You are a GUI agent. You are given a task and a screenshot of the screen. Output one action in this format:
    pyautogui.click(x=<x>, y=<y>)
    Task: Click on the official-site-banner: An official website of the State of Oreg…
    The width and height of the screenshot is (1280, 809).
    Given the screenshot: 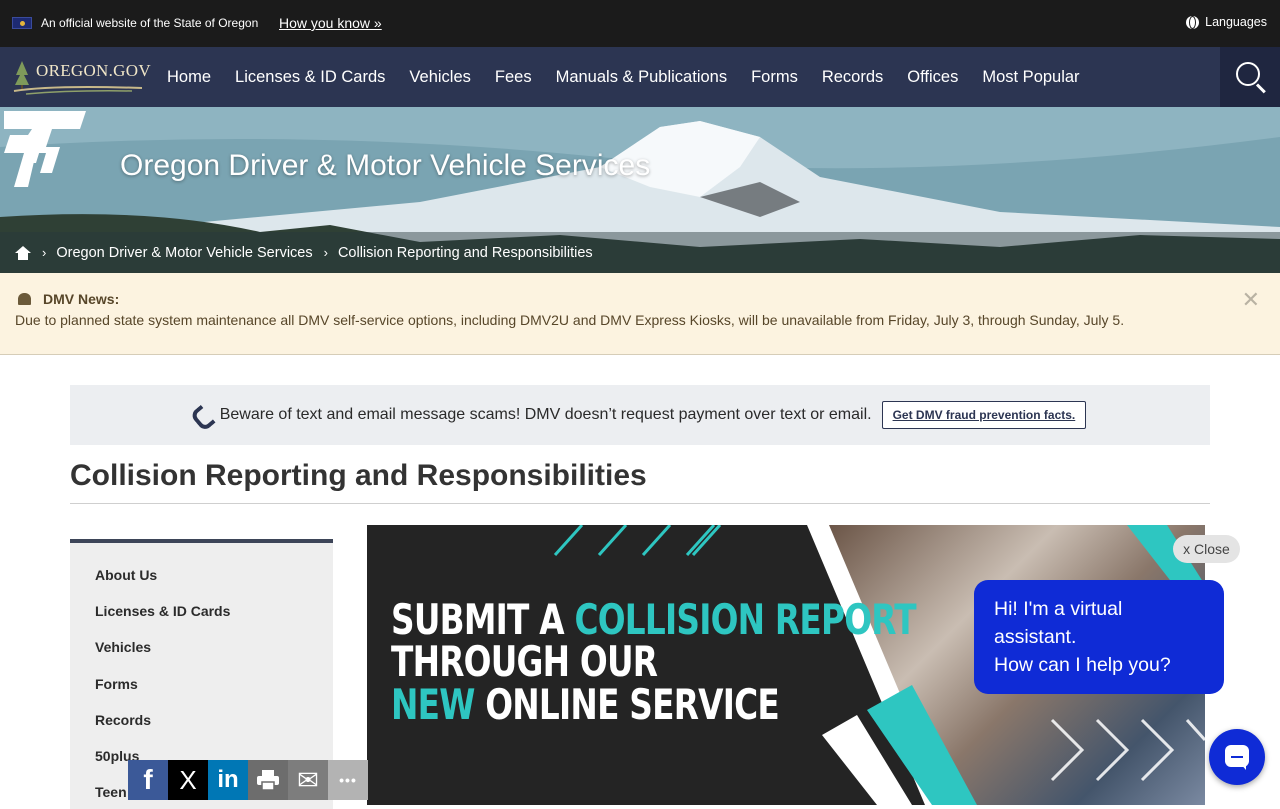 What is the action you would take?
    pyautogui.click(x=640, y=23)
    